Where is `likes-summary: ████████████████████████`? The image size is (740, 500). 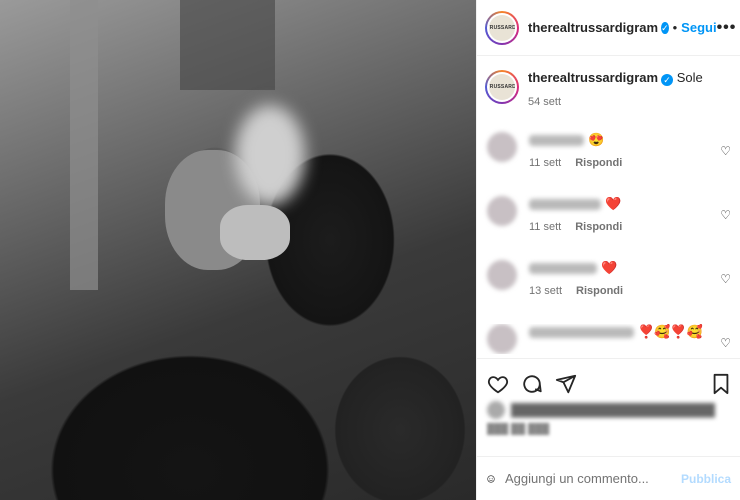
likes-summary: ████████████████████████ is located at coordinates (607, 410).